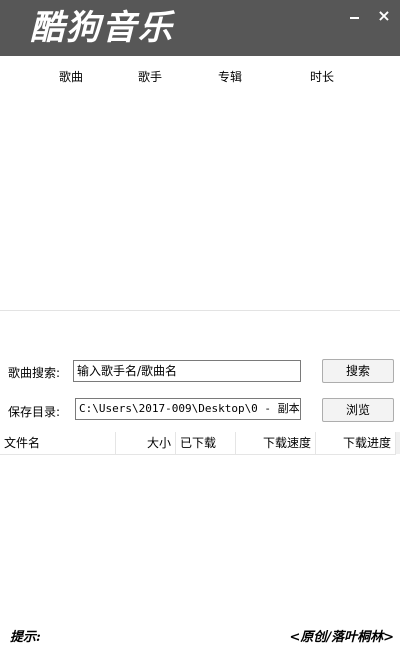 This screenshot has height=650, width=400. I want to click on hint-label: 提示:, so click(25, 637).